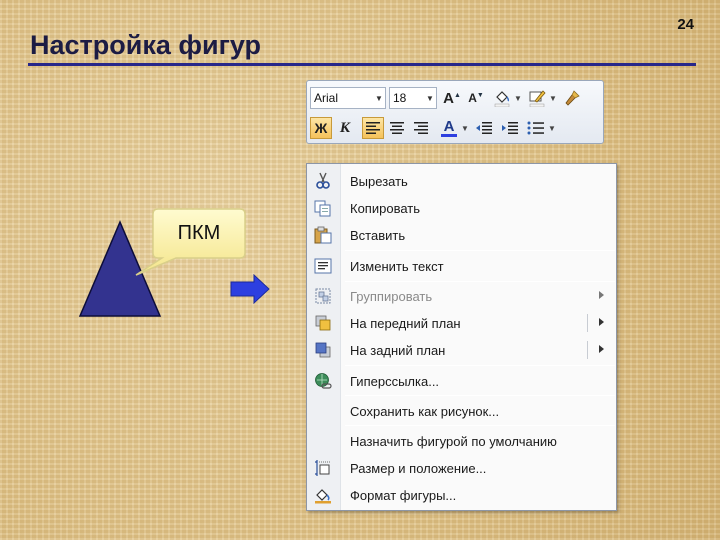 The image size is (720, 540). What do you see at coordinates (461, 296) in the screenshot?
I see `menu-item-group: Группировать` at bounding box center [461, 296].